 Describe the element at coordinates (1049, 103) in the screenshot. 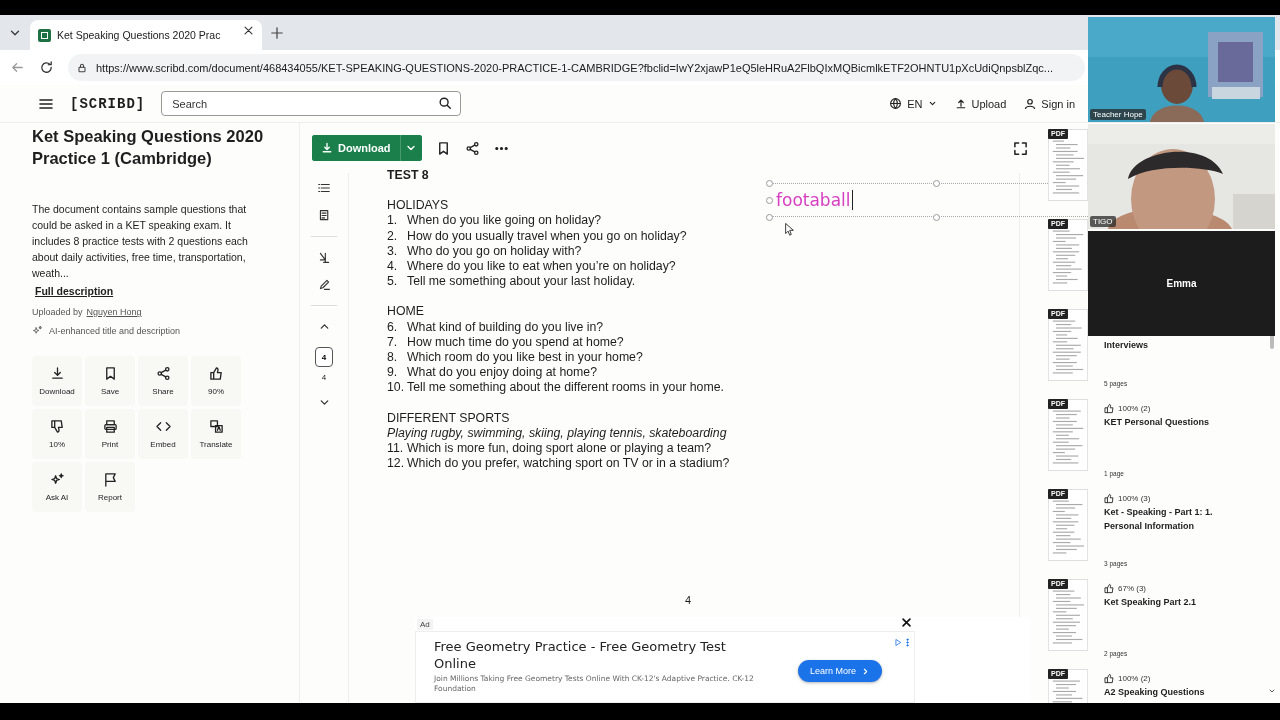

I see `sign-in-button: Sign in` at that location.